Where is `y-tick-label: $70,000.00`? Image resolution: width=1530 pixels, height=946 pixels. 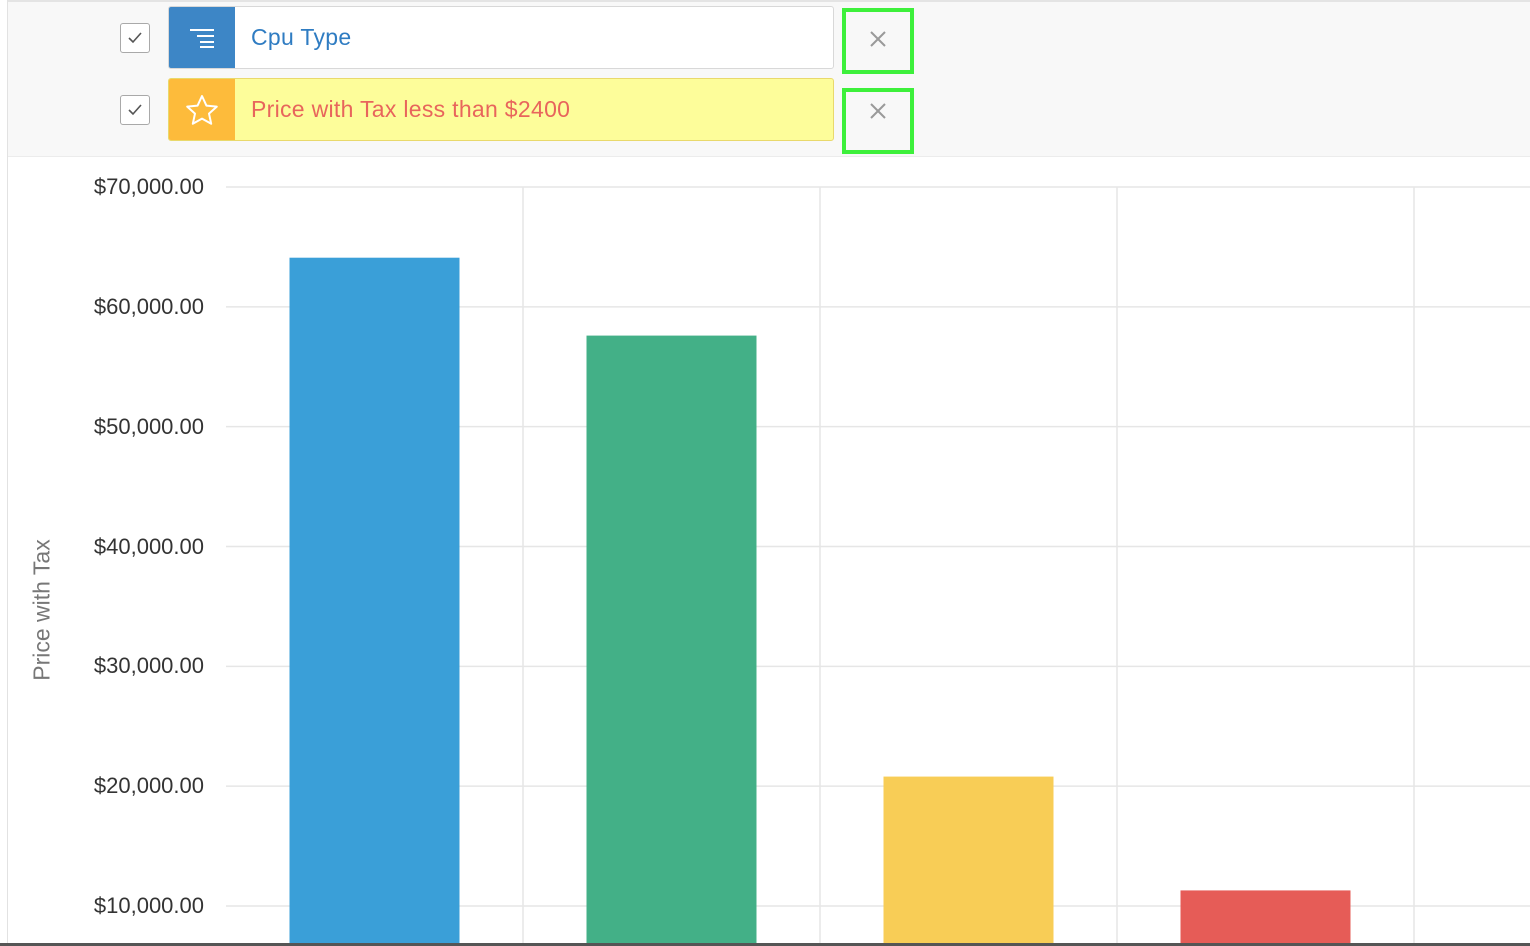
y-tick-label: $70,000.00 is located at coordinates (148, 186).